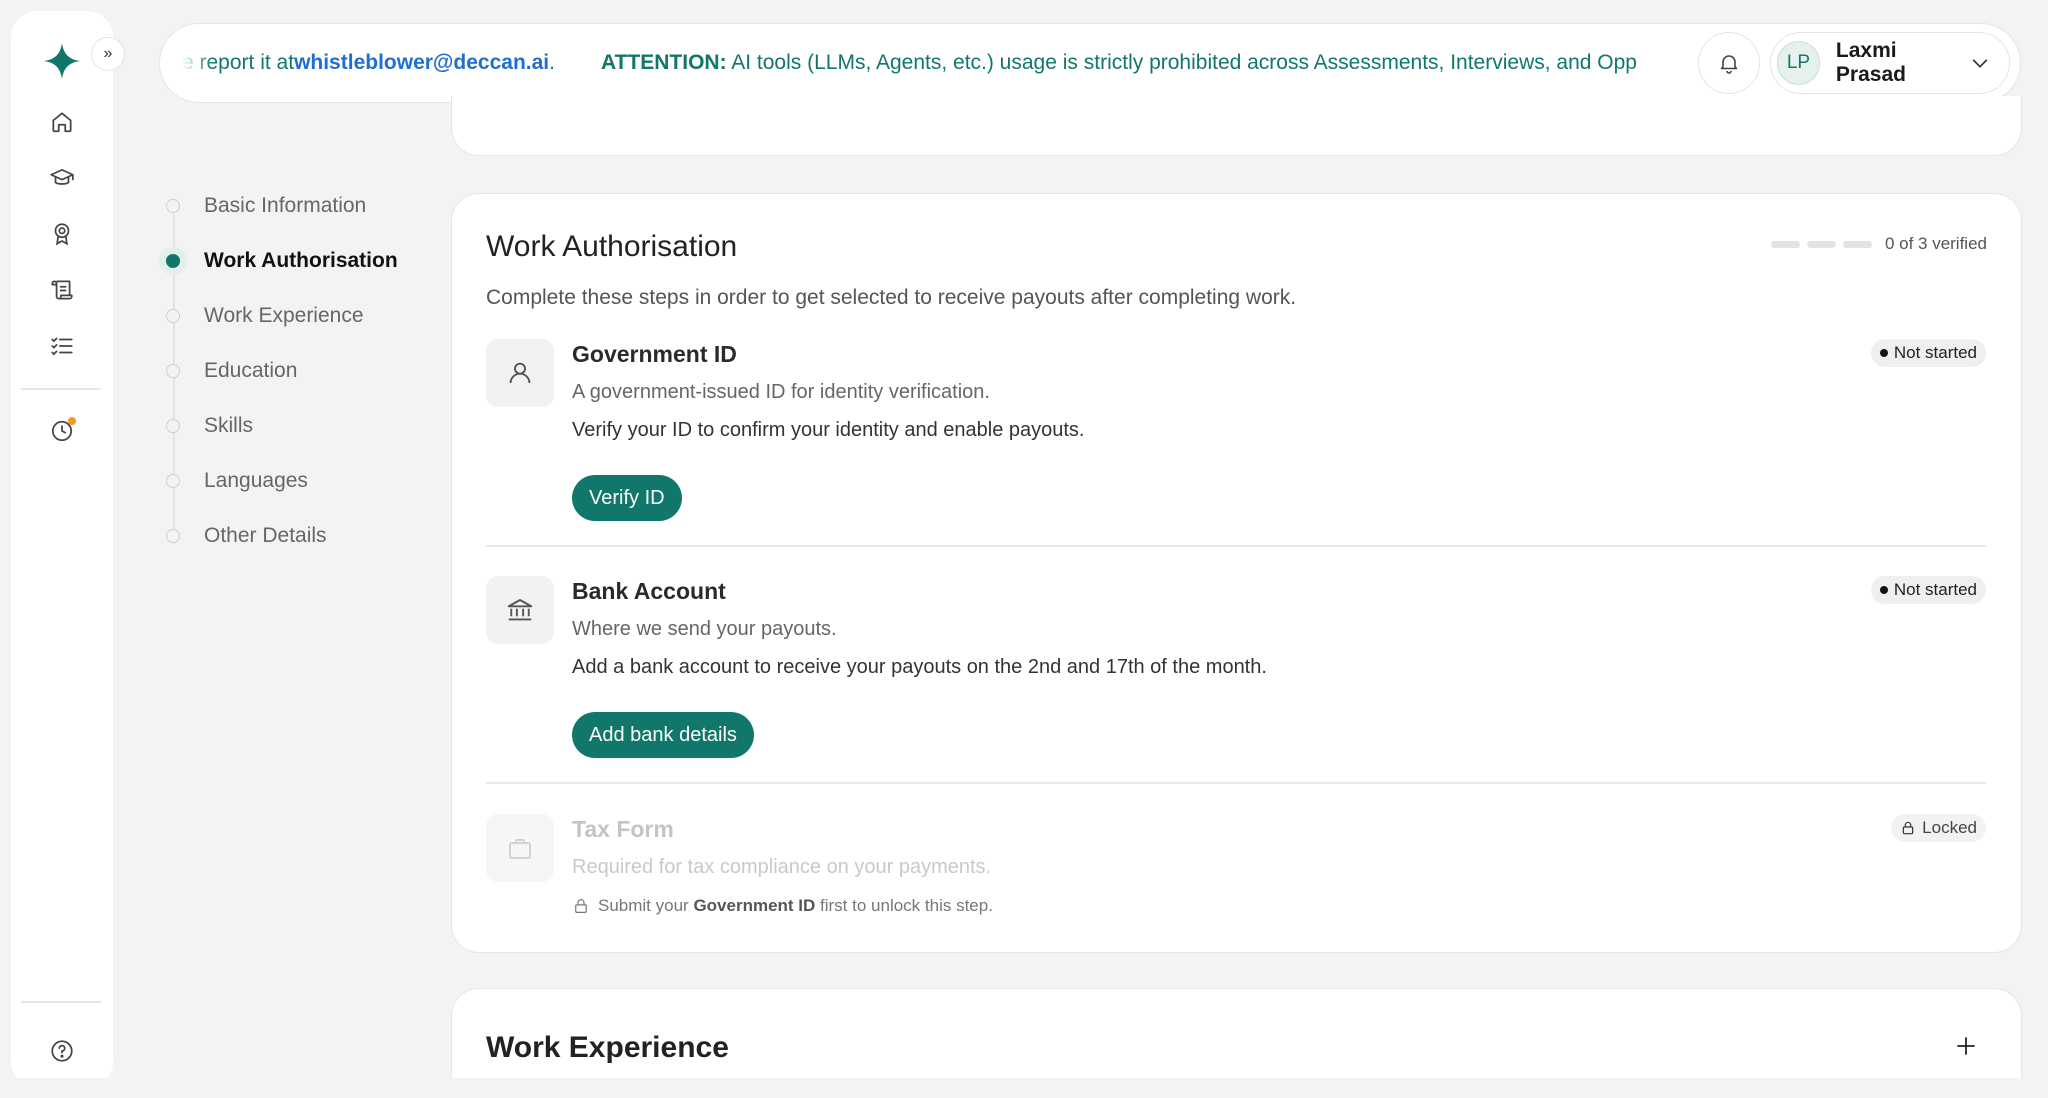 The width and height of the screenshot is (2048, 1098). Describe the element at coordinates (649, 591) in the screenshot. I see `item-title: Bank Account` at that location.